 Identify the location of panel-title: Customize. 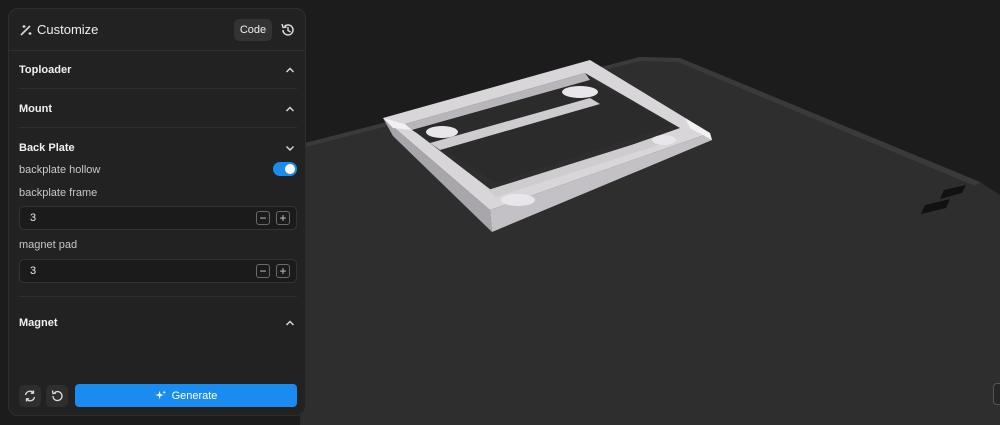
(68, 29).